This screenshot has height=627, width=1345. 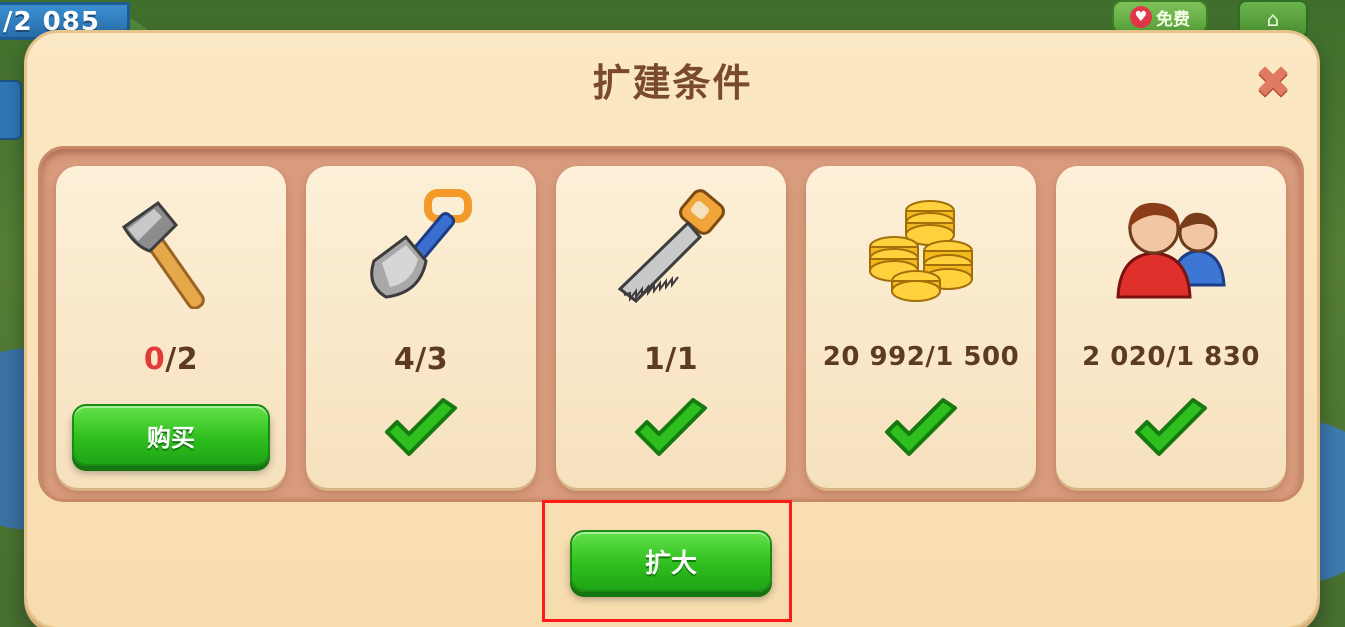 I want to click on requirement-card-shovel: 4/3, so click(x=421, y=327).